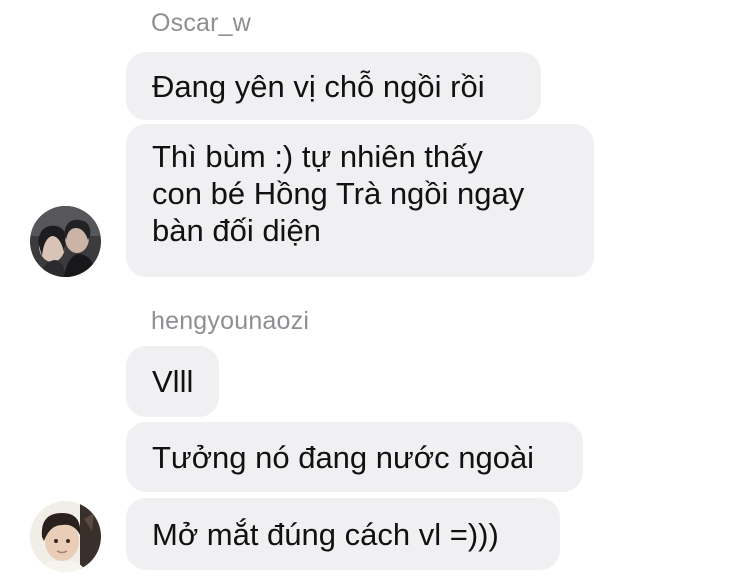 The height and width of the screenshot is (586, 749). I want to click on message-text-line: bàn đối diện, so click(236, 230).